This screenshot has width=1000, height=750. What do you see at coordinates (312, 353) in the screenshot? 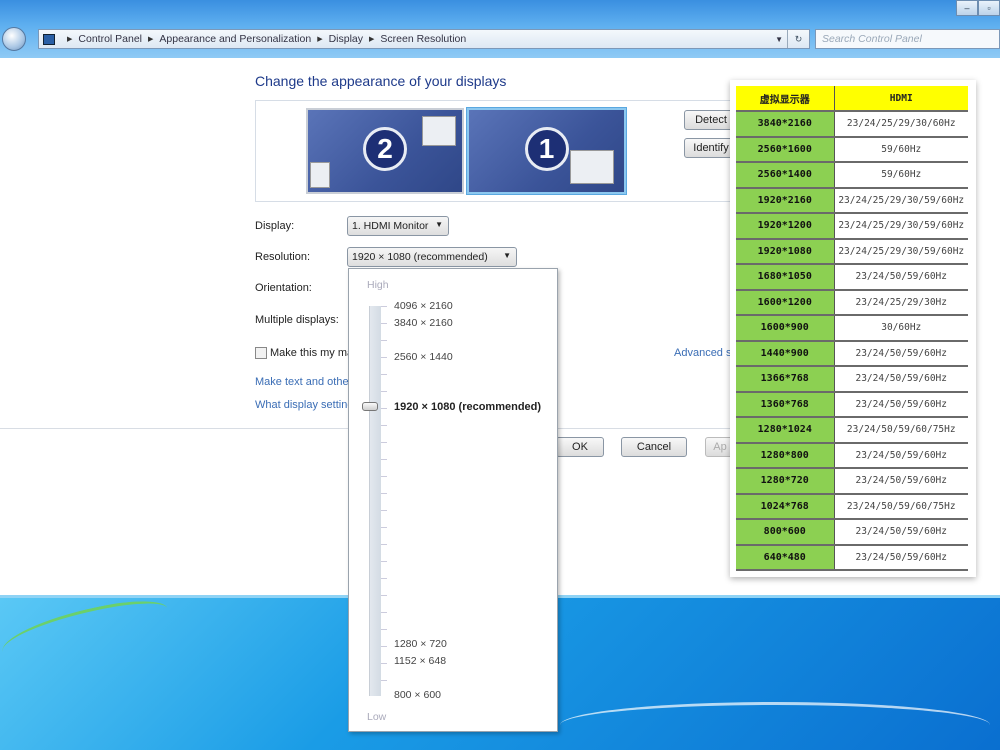
I see `main-display-label: Make this my ma` at bounding box center [312, 353].